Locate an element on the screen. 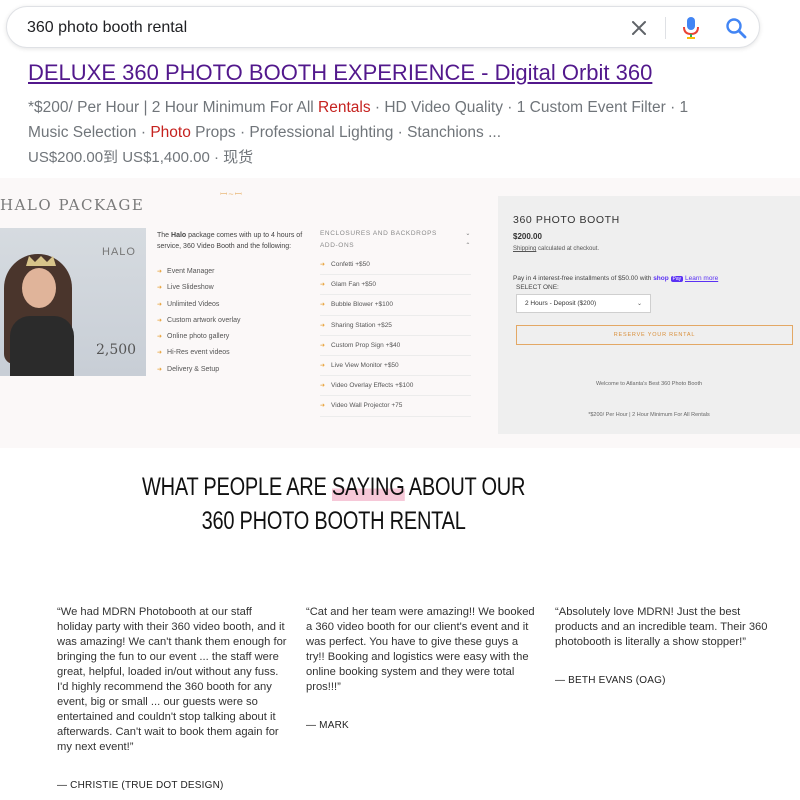  search-bar is located at coordinates (383, 27).